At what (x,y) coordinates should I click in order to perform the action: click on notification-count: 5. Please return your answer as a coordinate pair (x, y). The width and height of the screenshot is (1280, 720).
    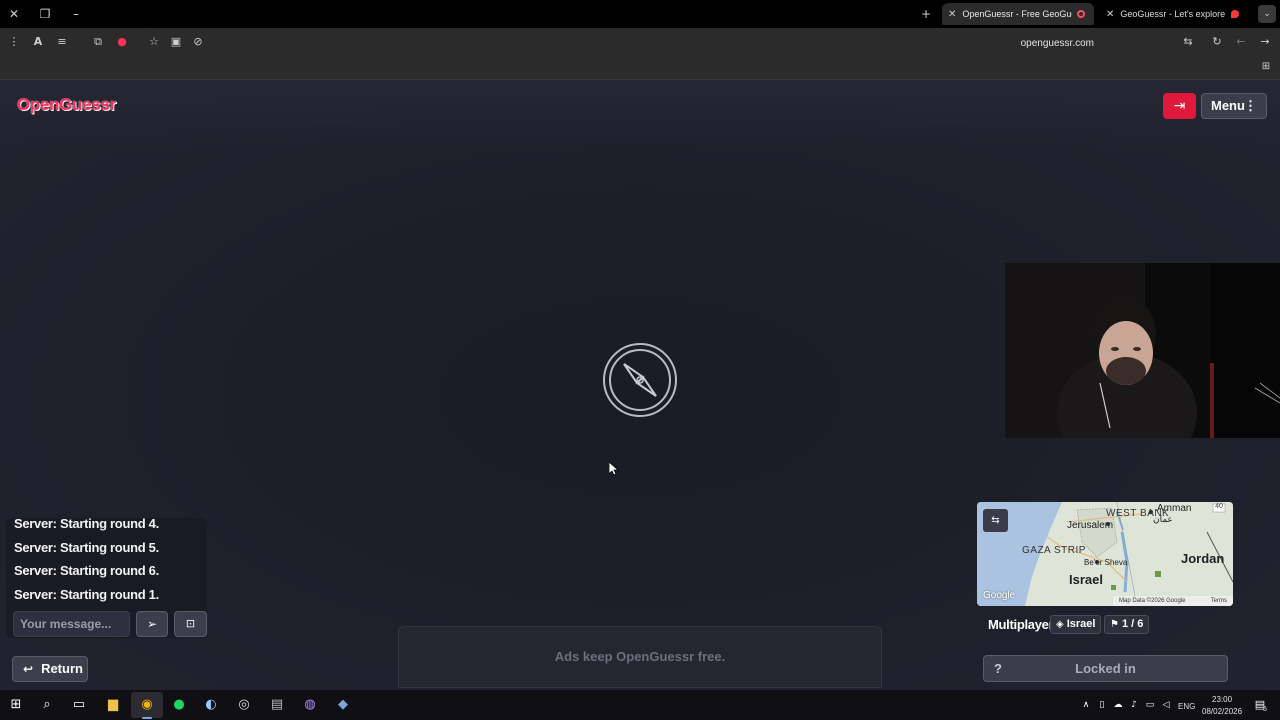
    Looking at the image, I should click on (1265, 709).